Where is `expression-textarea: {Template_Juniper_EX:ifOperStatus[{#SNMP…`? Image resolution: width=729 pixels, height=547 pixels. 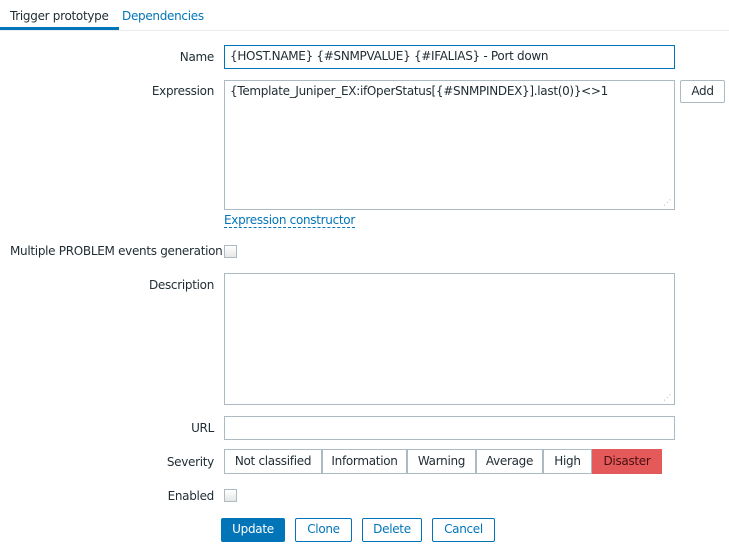
expression-textarea: {Template_Juniper_EX:ifOperStatus[{#SNMP… is located at coordinates (449, 145).